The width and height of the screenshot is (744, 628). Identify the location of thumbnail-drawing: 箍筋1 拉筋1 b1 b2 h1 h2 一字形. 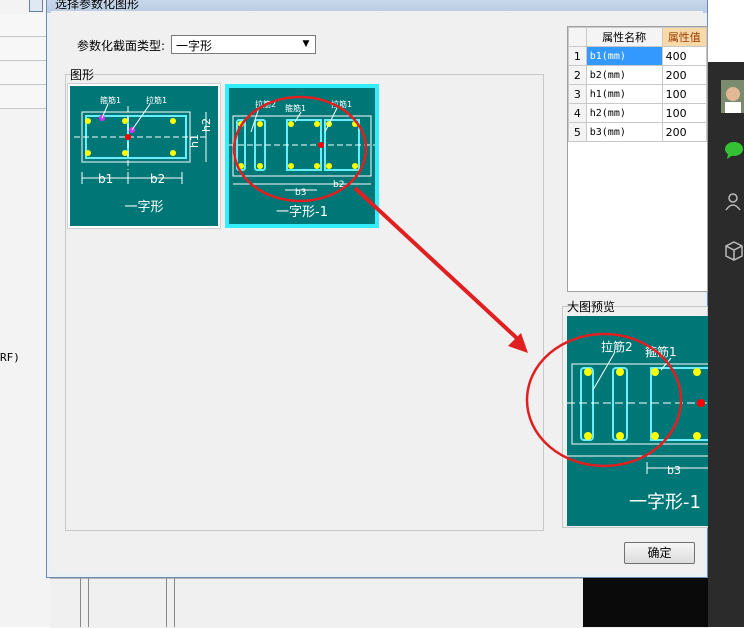
(143, 155).